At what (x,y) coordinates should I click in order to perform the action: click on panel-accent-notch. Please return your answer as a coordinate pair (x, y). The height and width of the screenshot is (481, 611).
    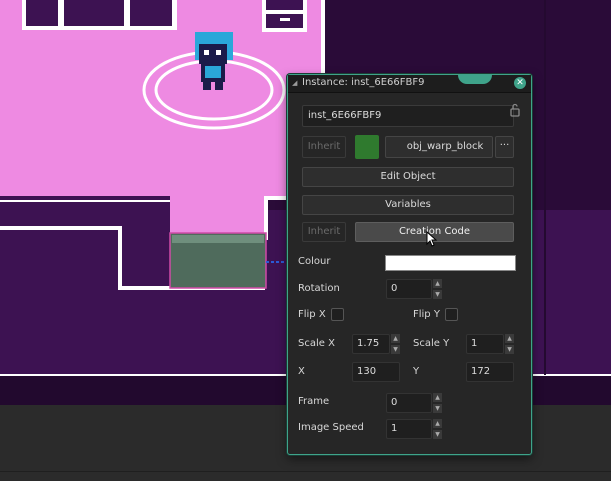
    Looking at the image, I should click on (475, 79).